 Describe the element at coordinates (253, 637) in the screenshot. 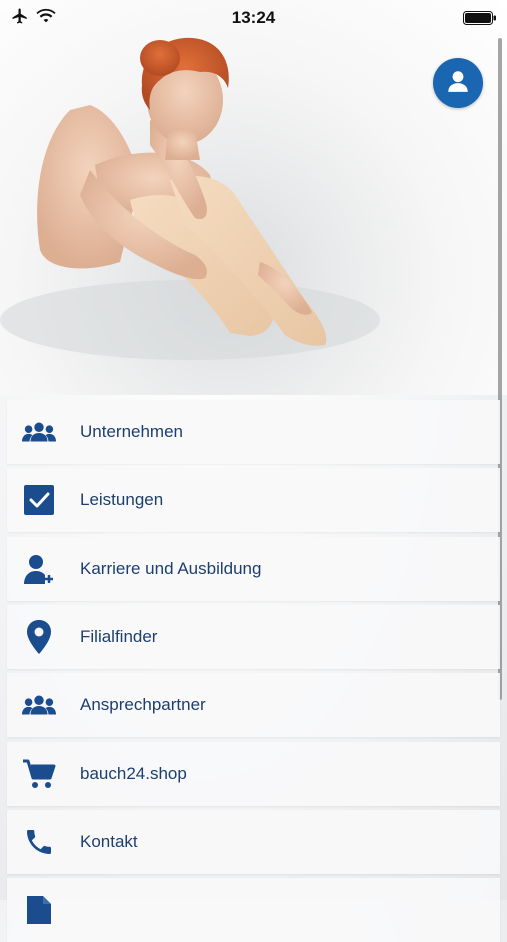

I see `menu-item-filialfinder: Filialfinder` at that location.